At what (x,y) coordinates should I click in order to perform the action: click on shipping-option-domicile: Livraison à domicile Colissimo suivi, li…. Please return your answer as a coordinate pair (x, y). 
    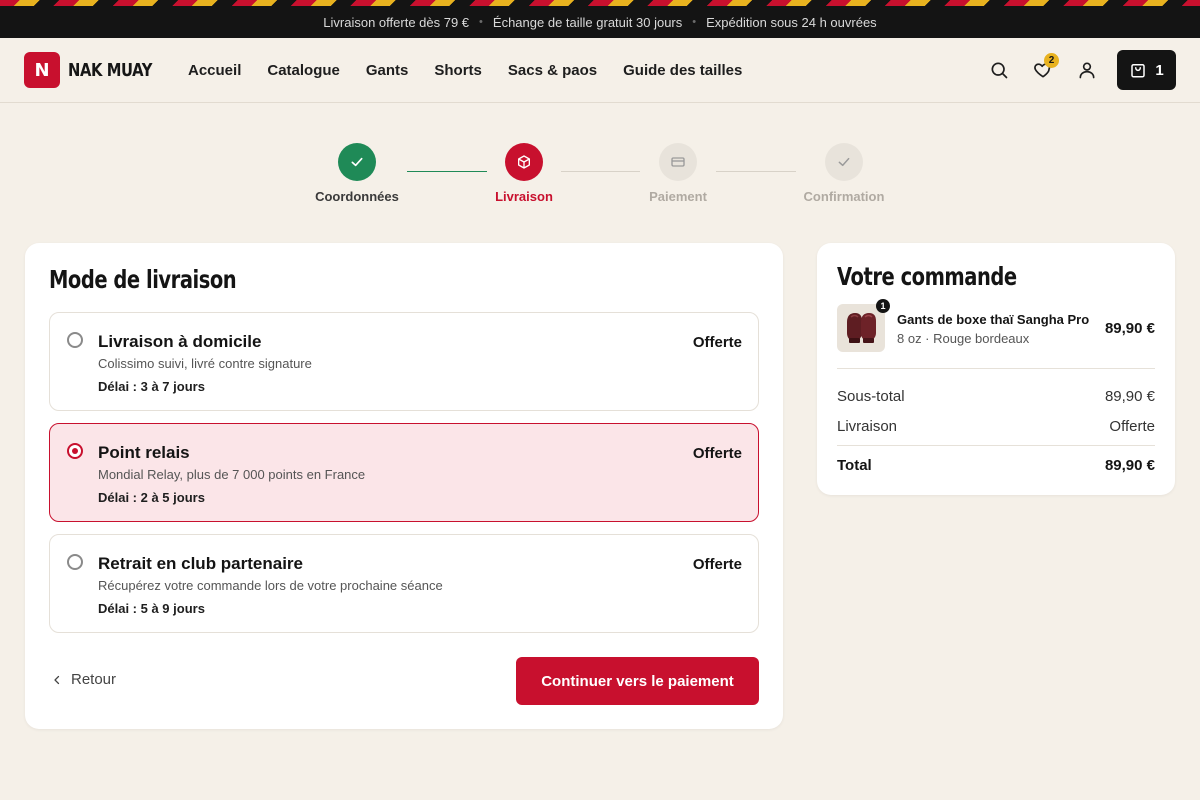
    Looking at the image, I should click on (404, 361).